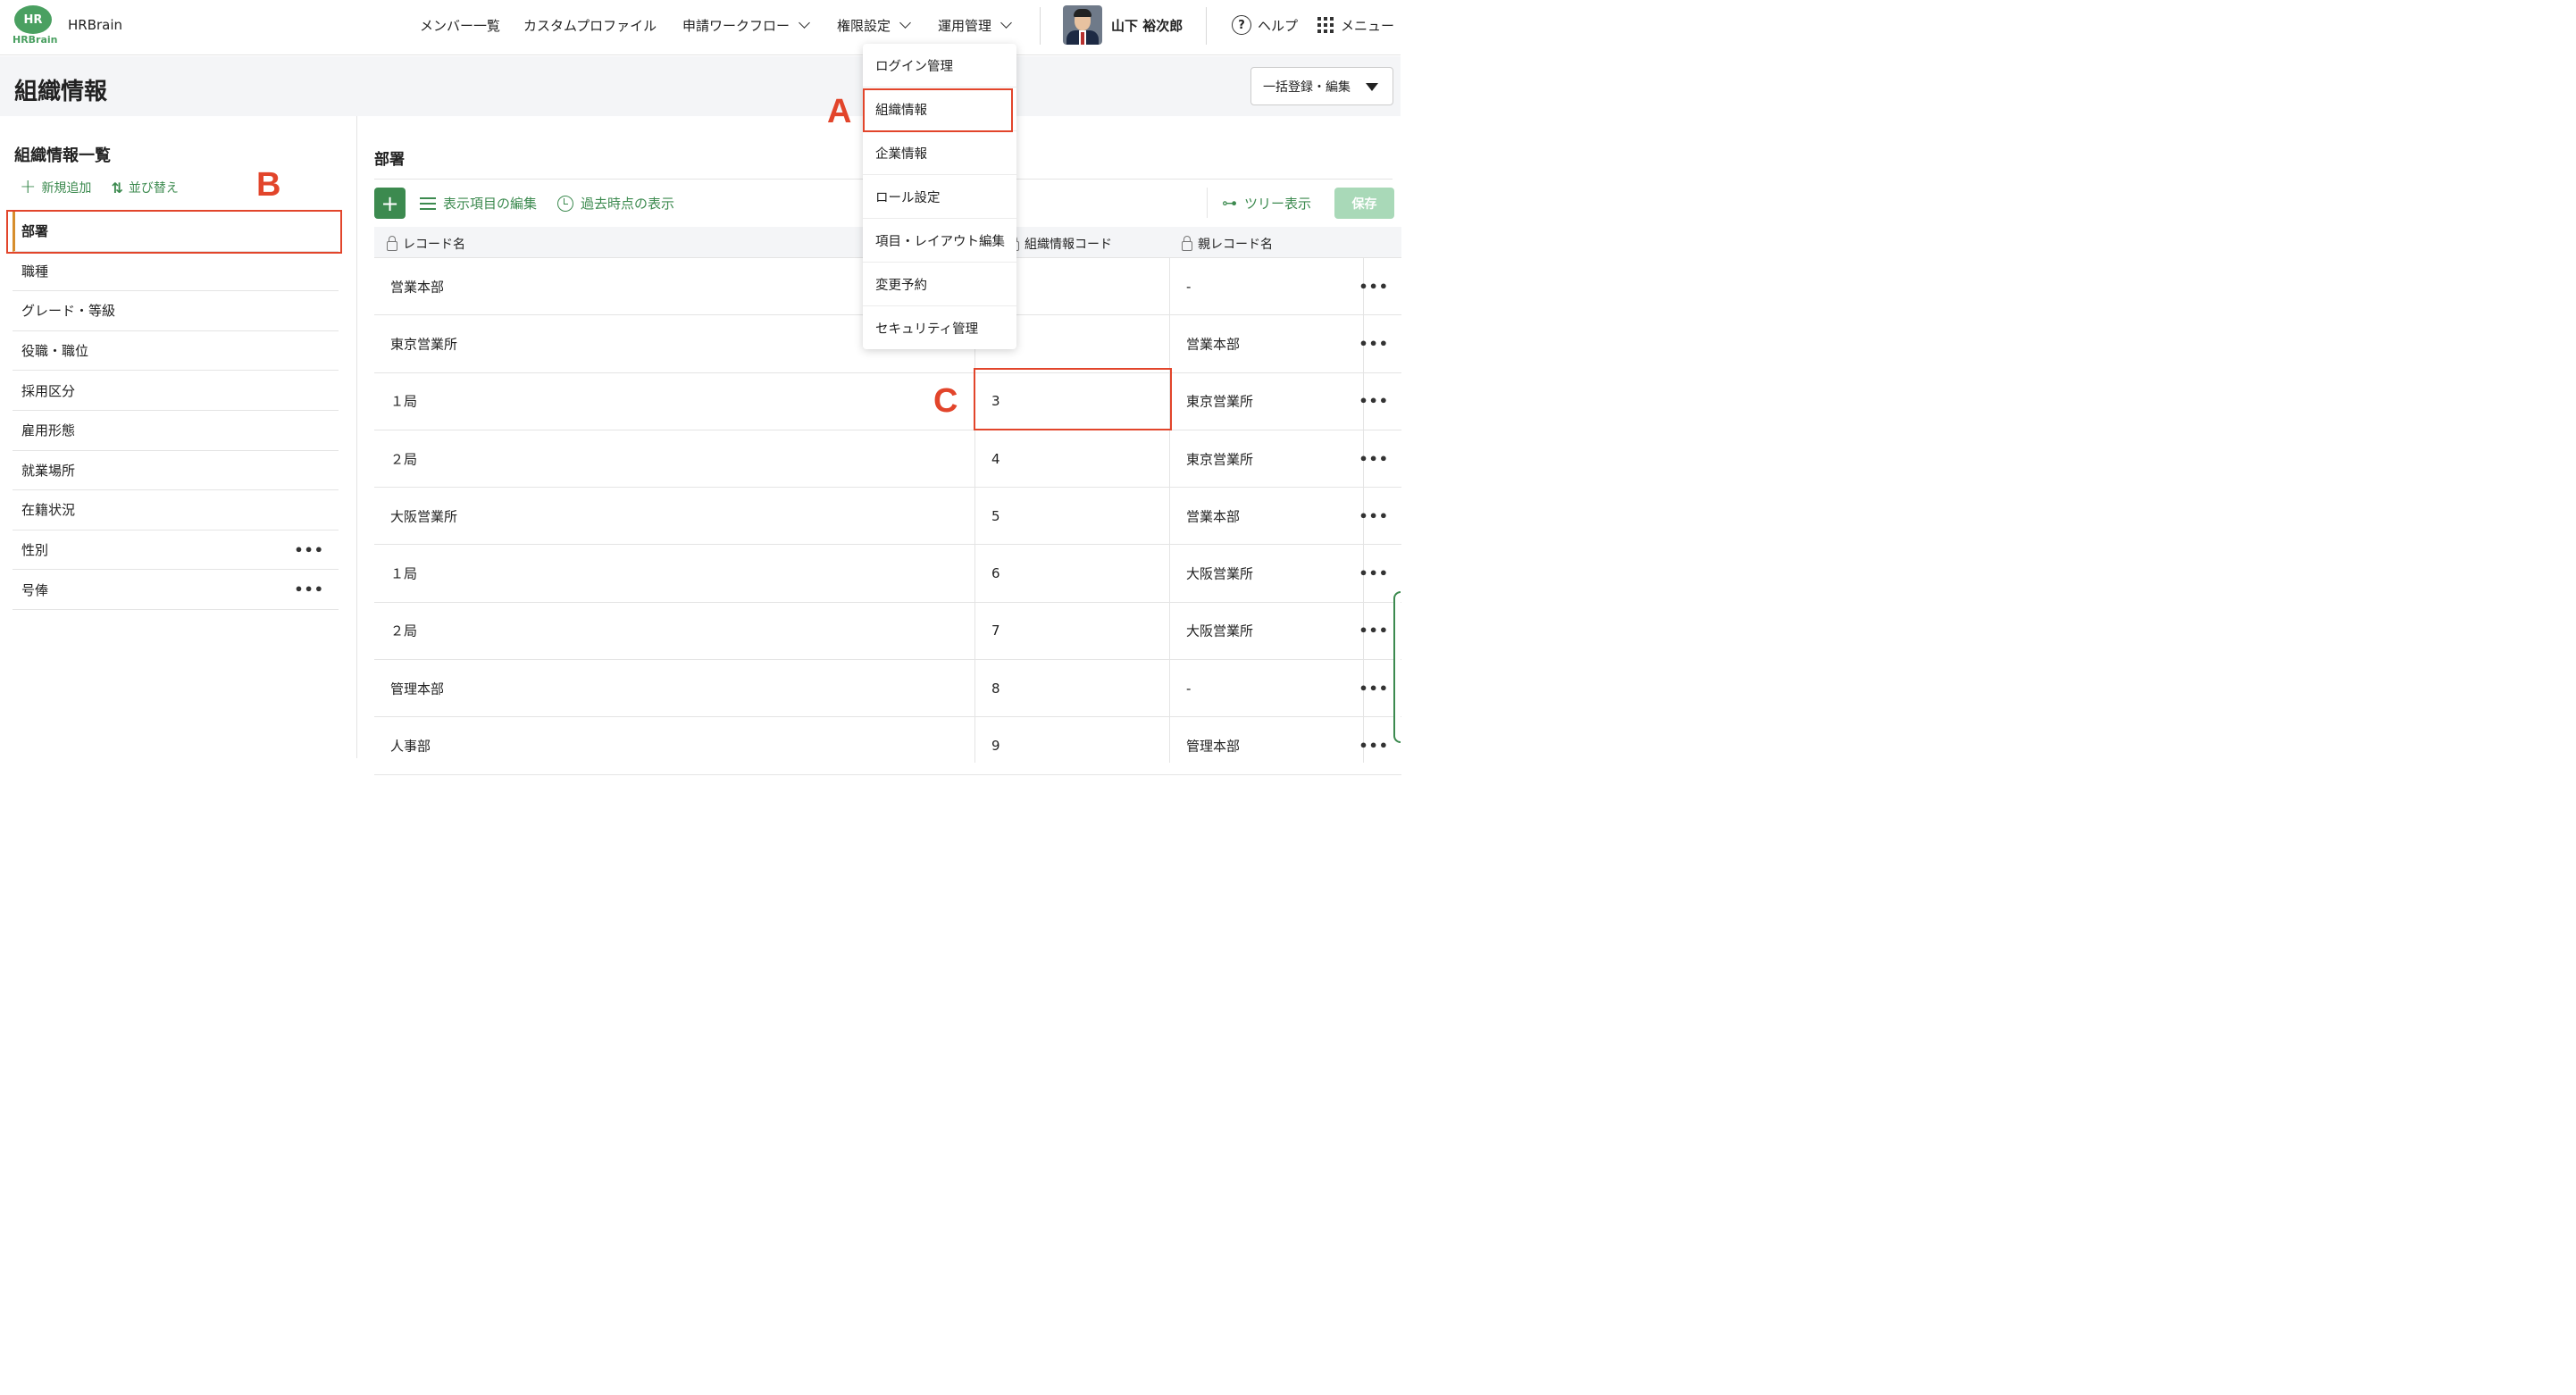  Describe the element at coordinates (628, 204) in the screenshot. I see `past-view-label: 過去時点の表示` at that location.